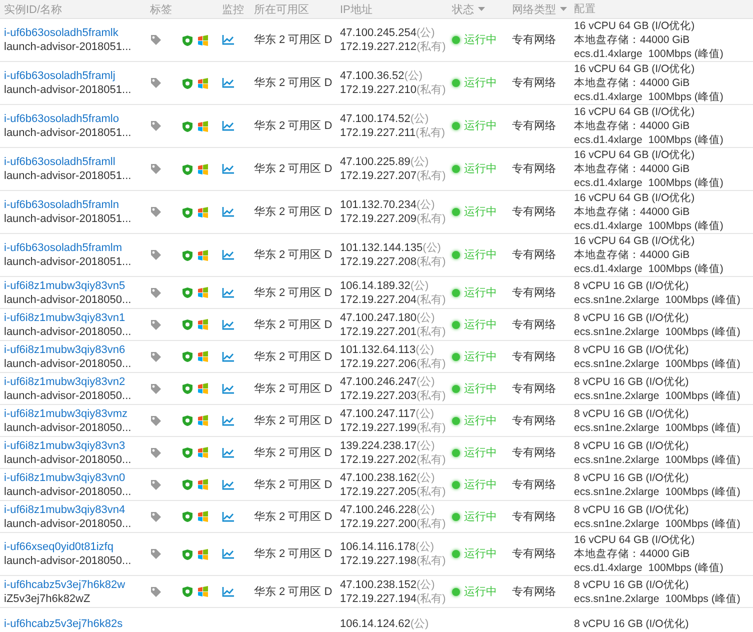 The width and height of the screenshot is (753, 632). Describe the element at coordinates (77, 317) in the screenshot. I see `instance-id-link: i-uf6i8z1mubw3qiy83vn1` at that location.